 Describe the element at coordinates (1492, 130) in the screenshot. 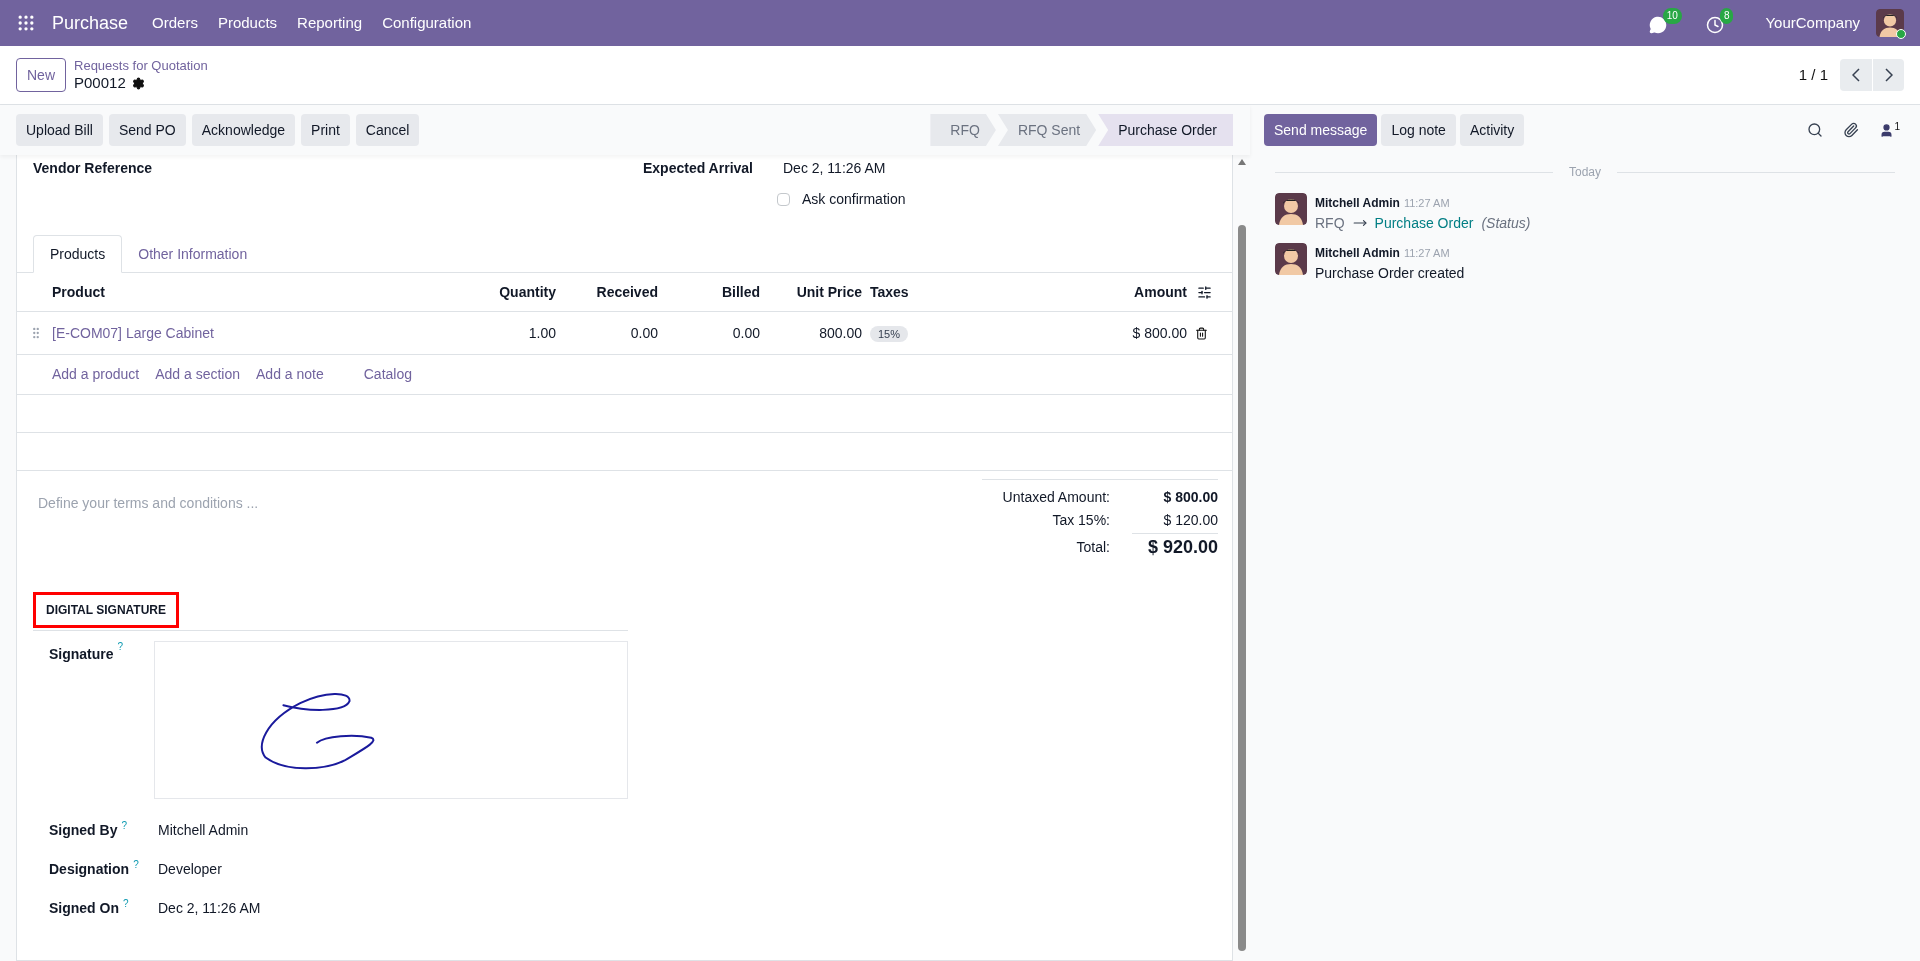

I see `chatter-button: Activity` at that location.